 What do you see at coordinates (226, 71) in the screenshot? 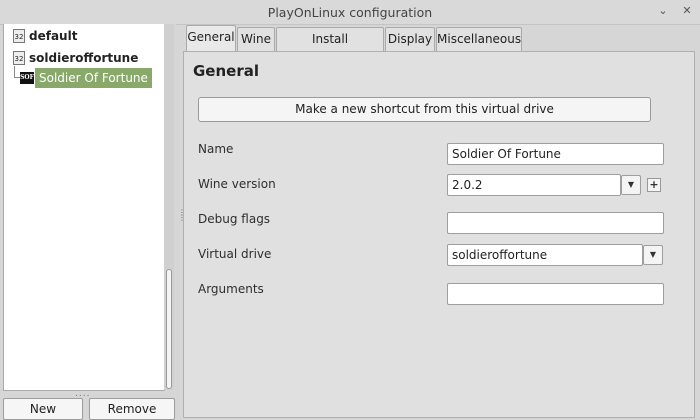
I see `page-title: General` at bounding box center [226, 71].